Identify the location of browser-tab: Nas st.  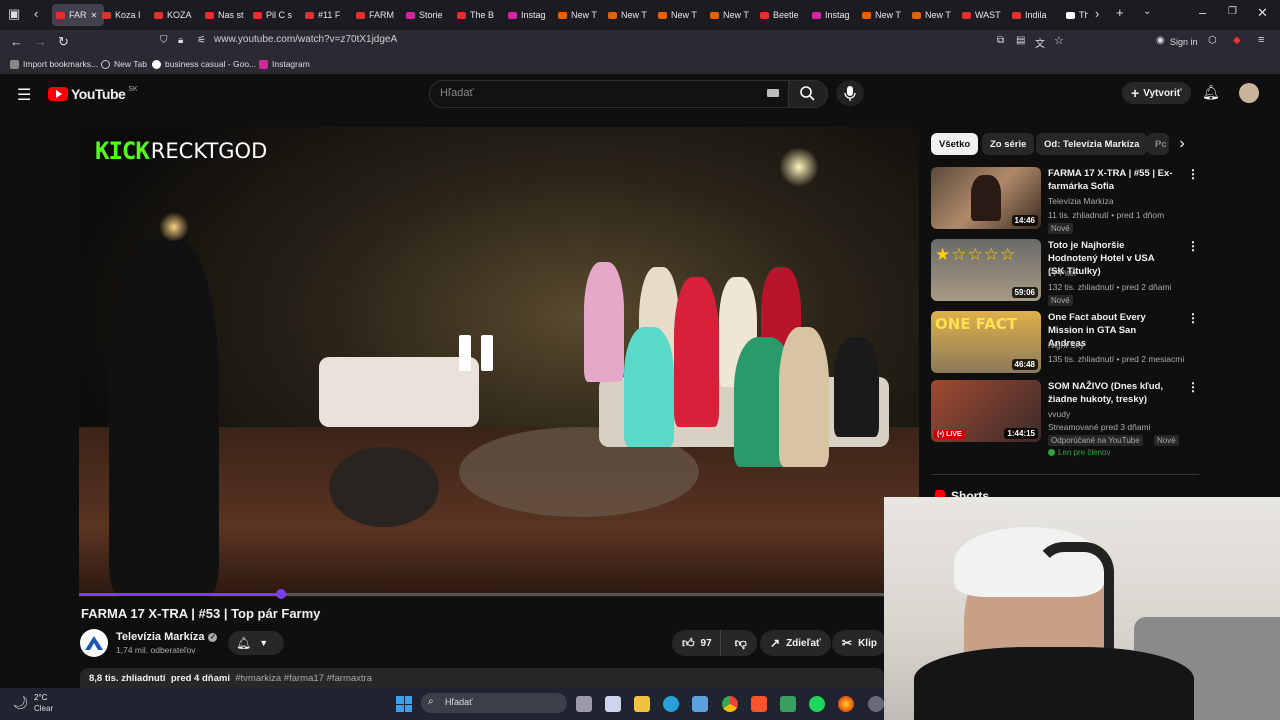
(227, 15).